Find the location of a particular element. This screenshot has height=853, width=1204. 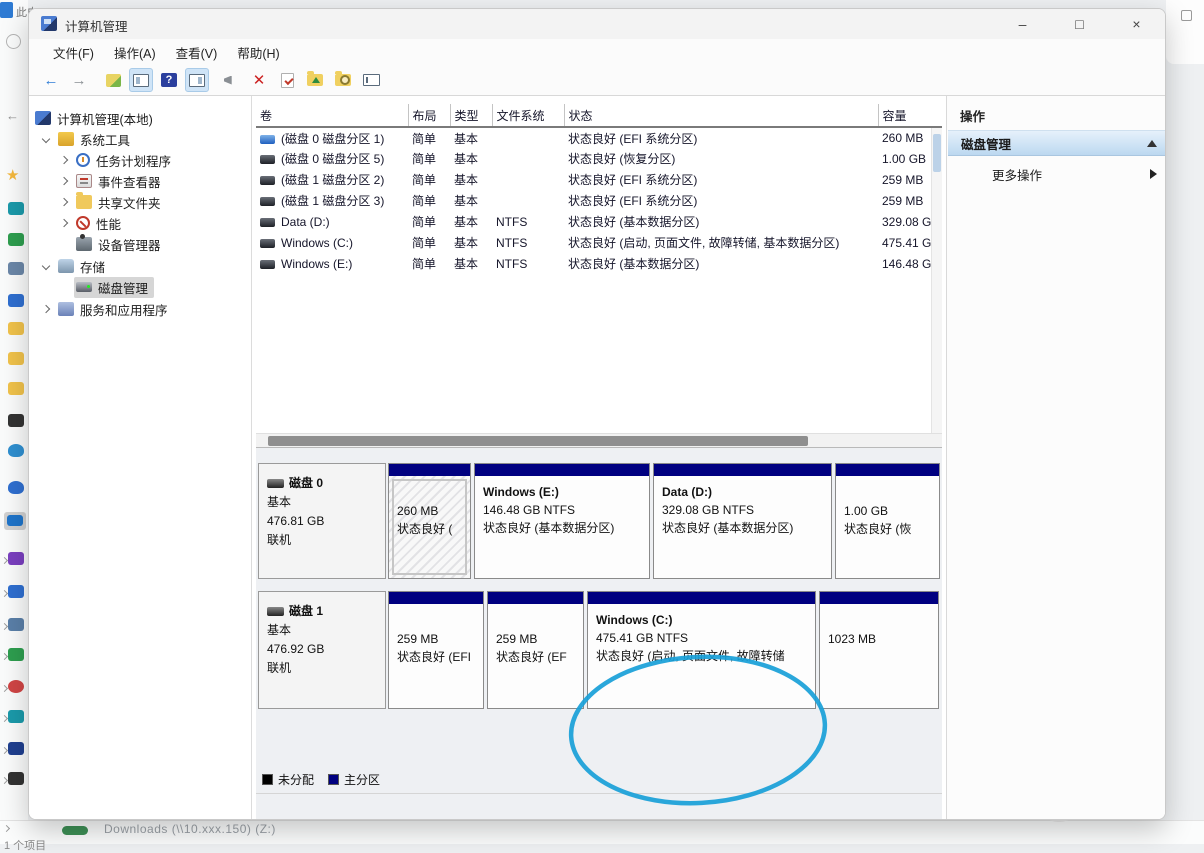

minimize-button: – is located at coordinates (1022, 24).